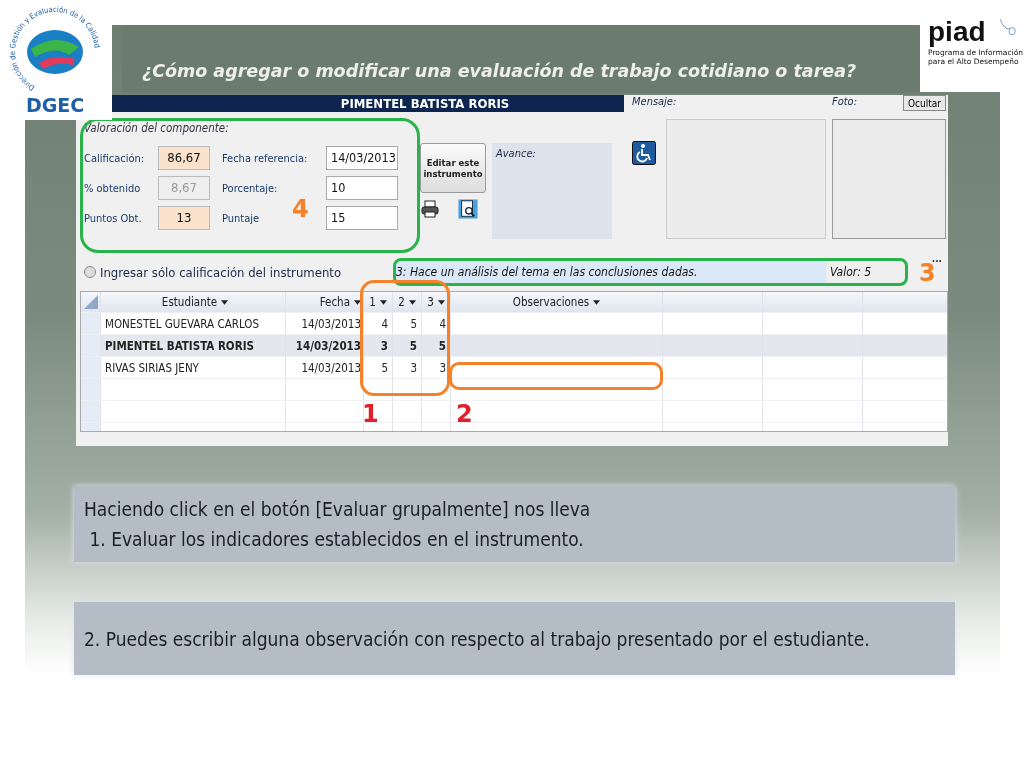 The image size is (1024, 768). What do you see at coordinates (55, 105) in the screenshot?
I see `logo-text: DGEC` at bounding box center [55, 105].